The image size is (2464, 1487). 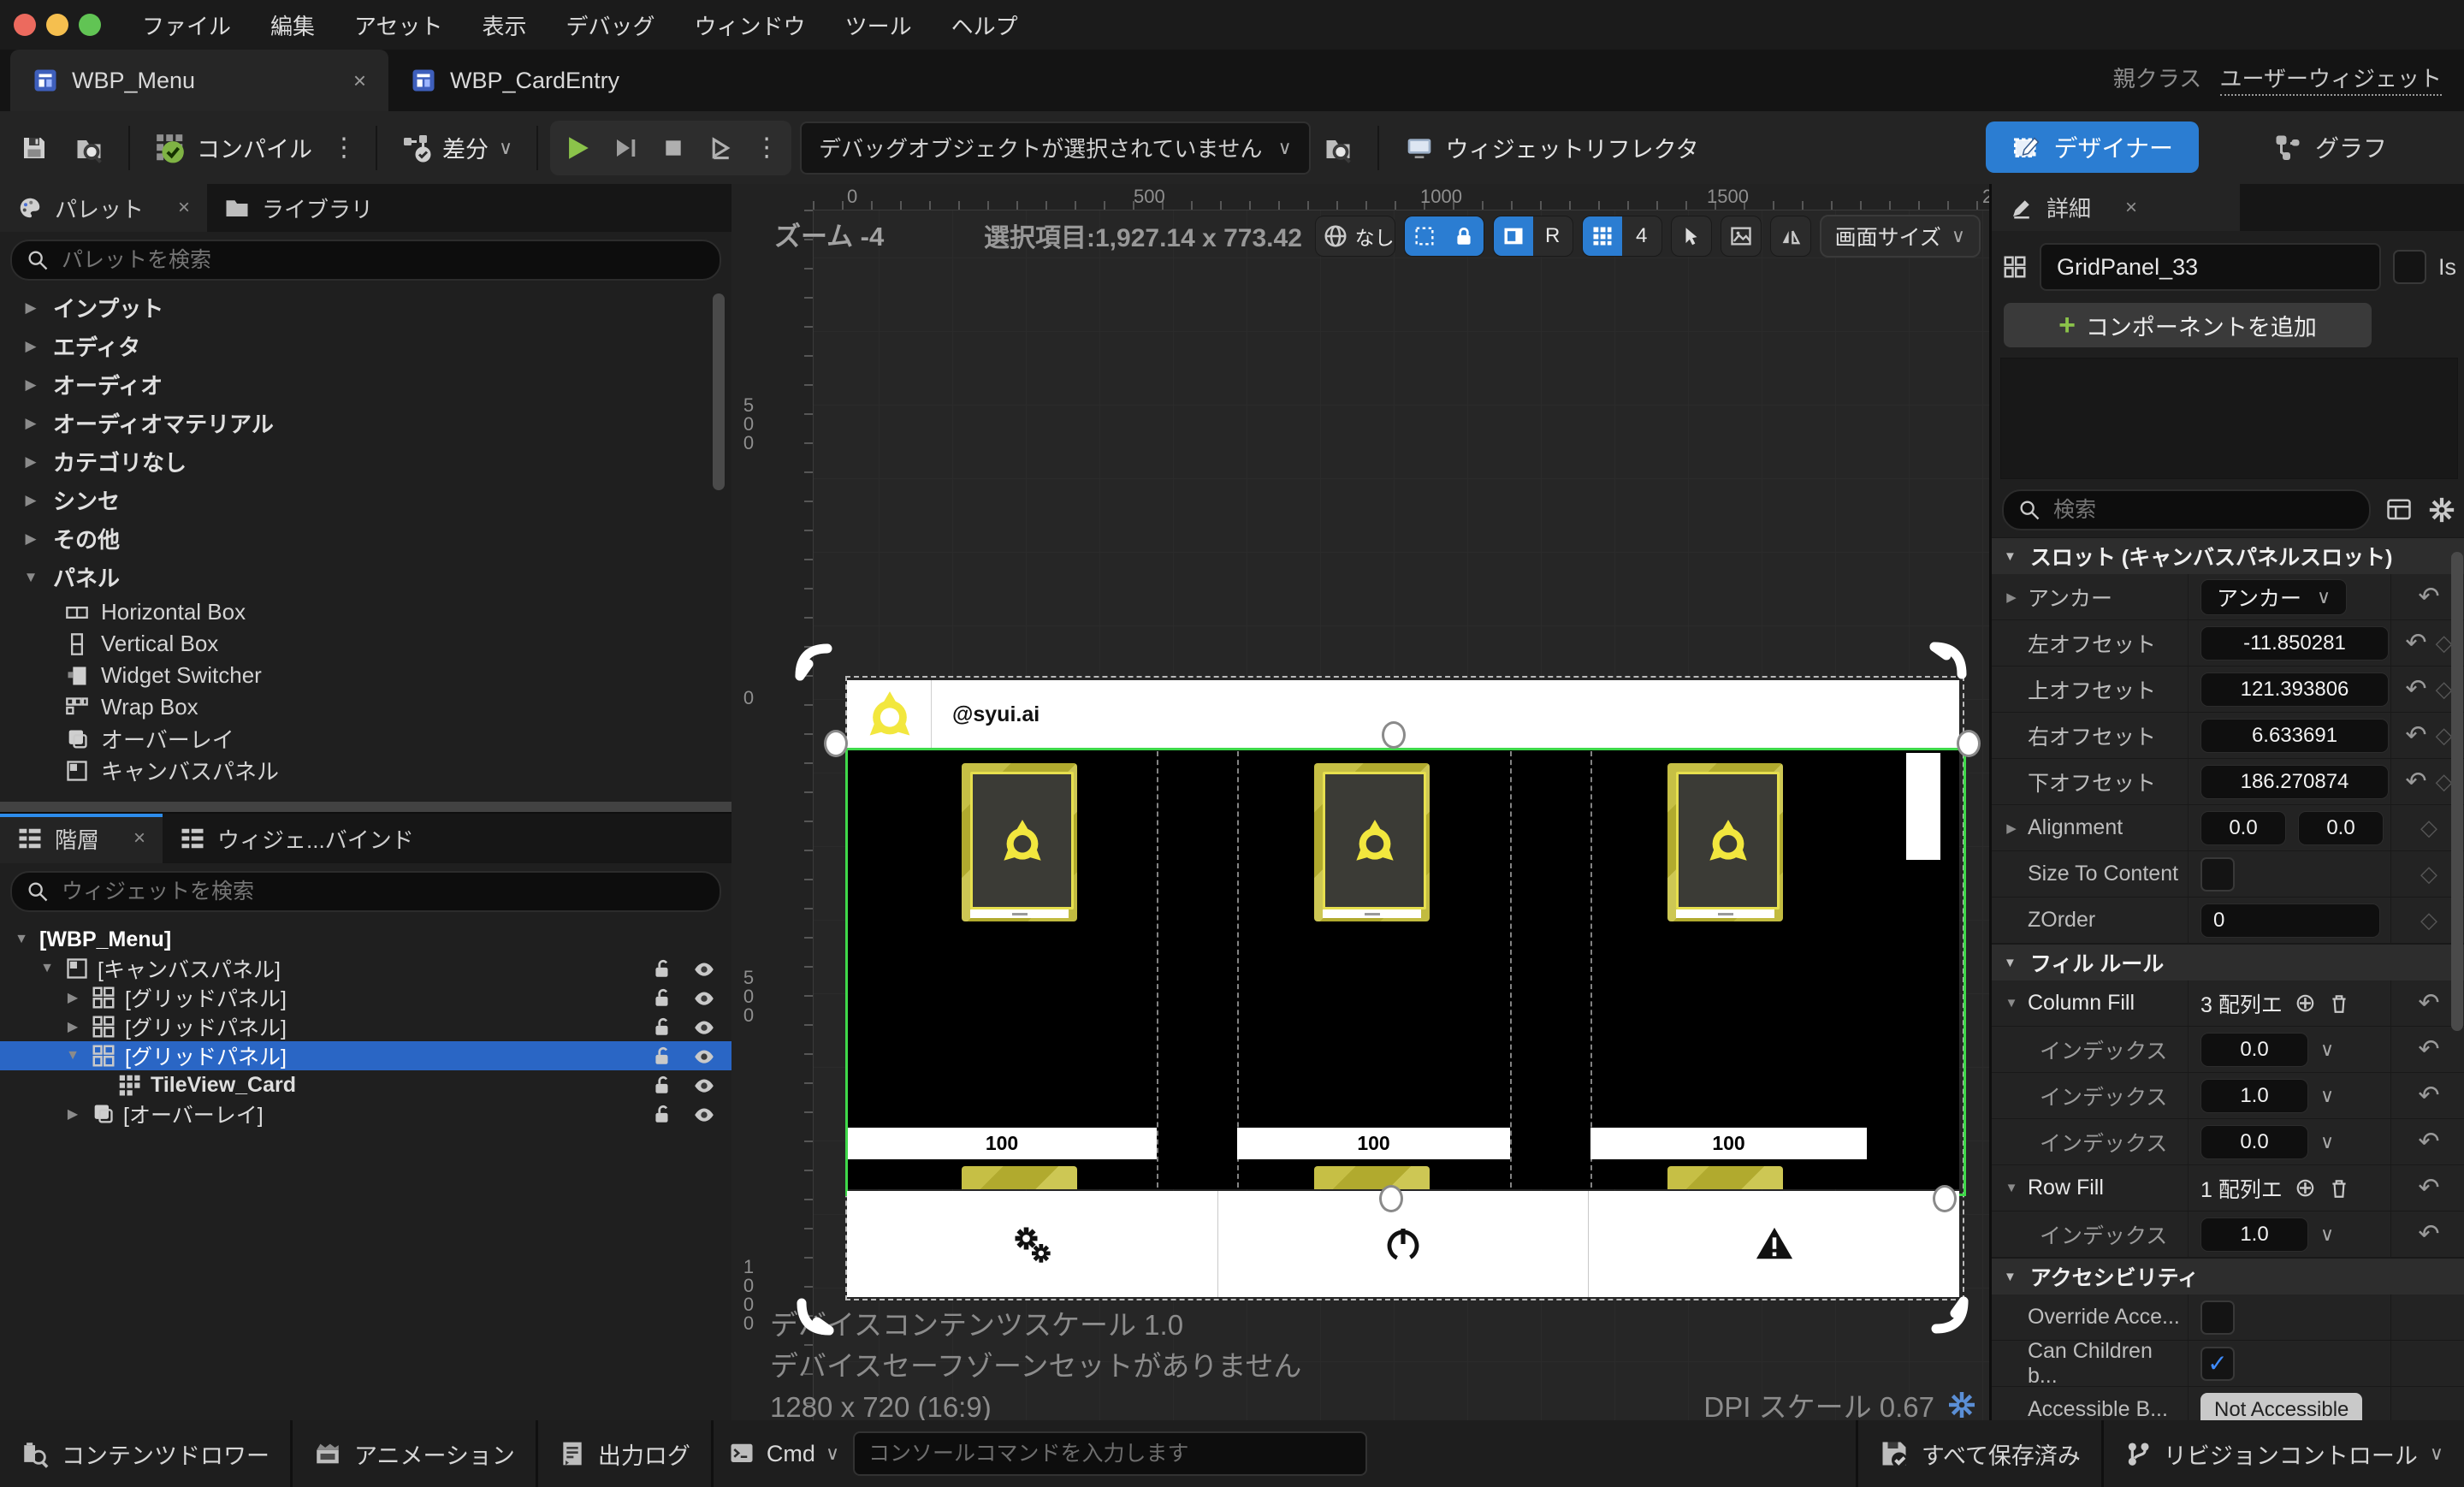 What do you see at coordinates (1375, 236) in the screenshot?
I see `localization-none-button: なし` at bounding box center [1375, 236].